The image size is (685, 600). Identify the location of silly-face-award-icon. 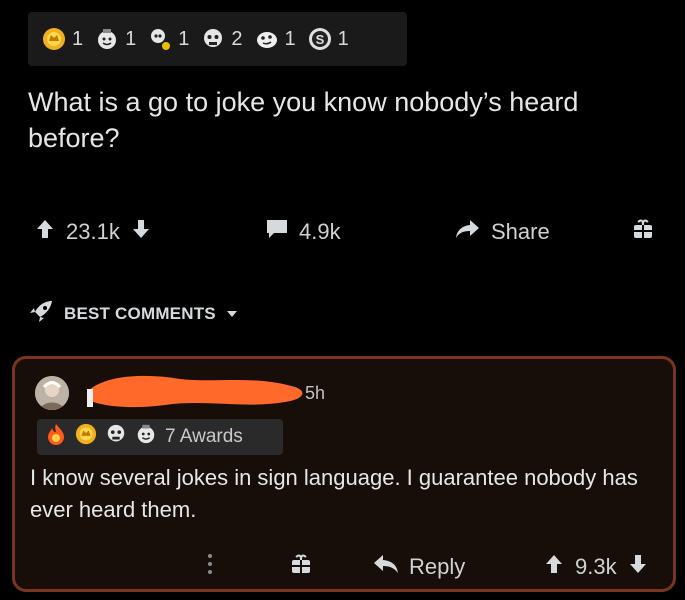
(267, 39).